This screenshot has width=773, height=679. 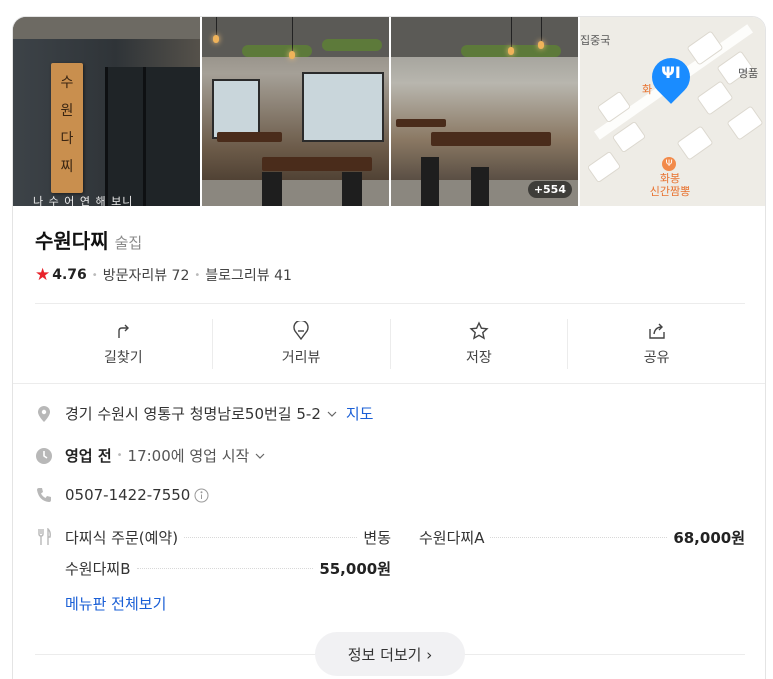 I want to click on business-status: 영업 전, so click(x=88, y=456).